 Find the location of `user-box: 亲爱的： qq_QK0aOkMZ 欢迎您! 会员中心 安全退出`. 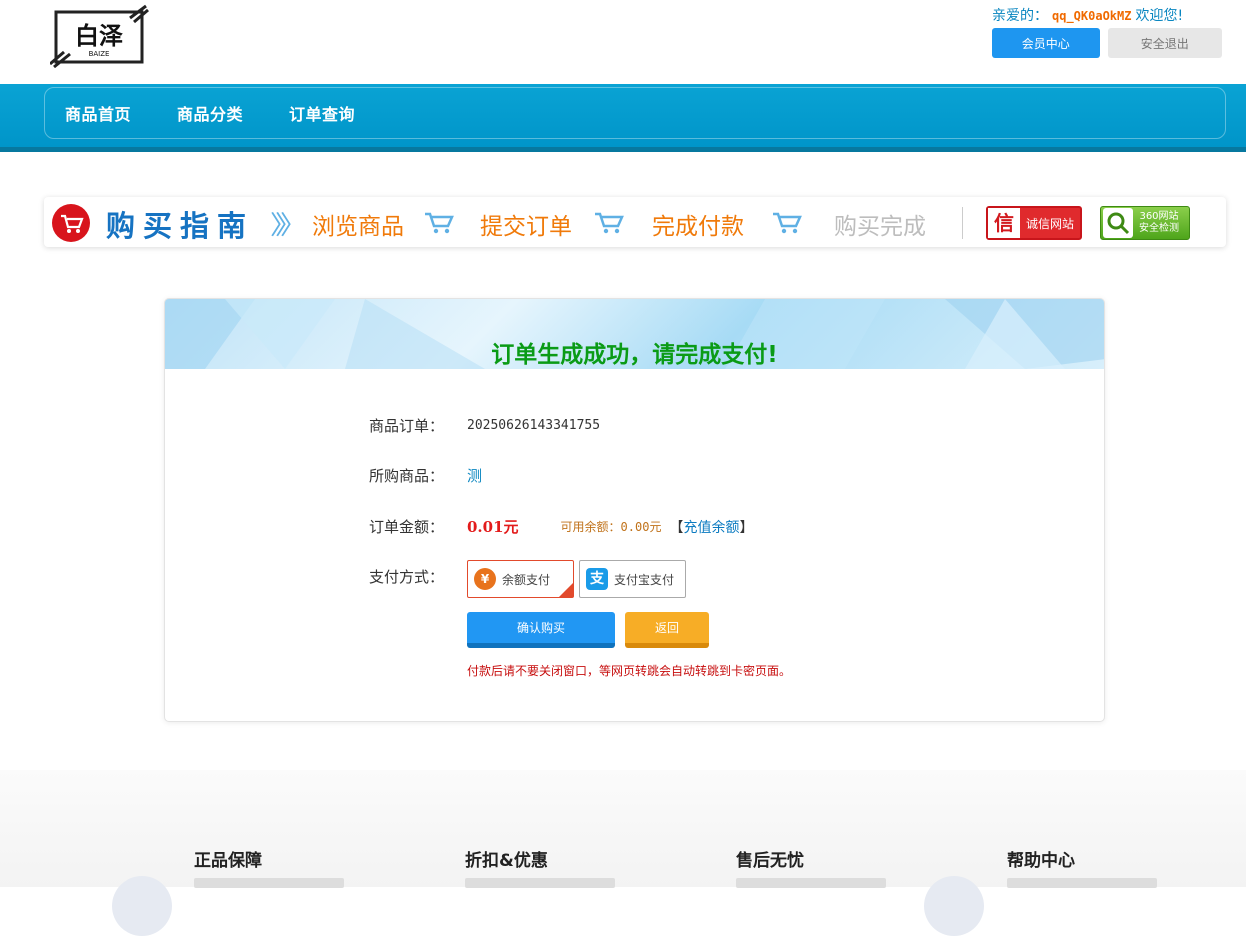

user-box: 亲爱的： qq_QK0aOkMZ 欢迎您! 会员中心 安全退出 is located at coordinates (1107, 31).